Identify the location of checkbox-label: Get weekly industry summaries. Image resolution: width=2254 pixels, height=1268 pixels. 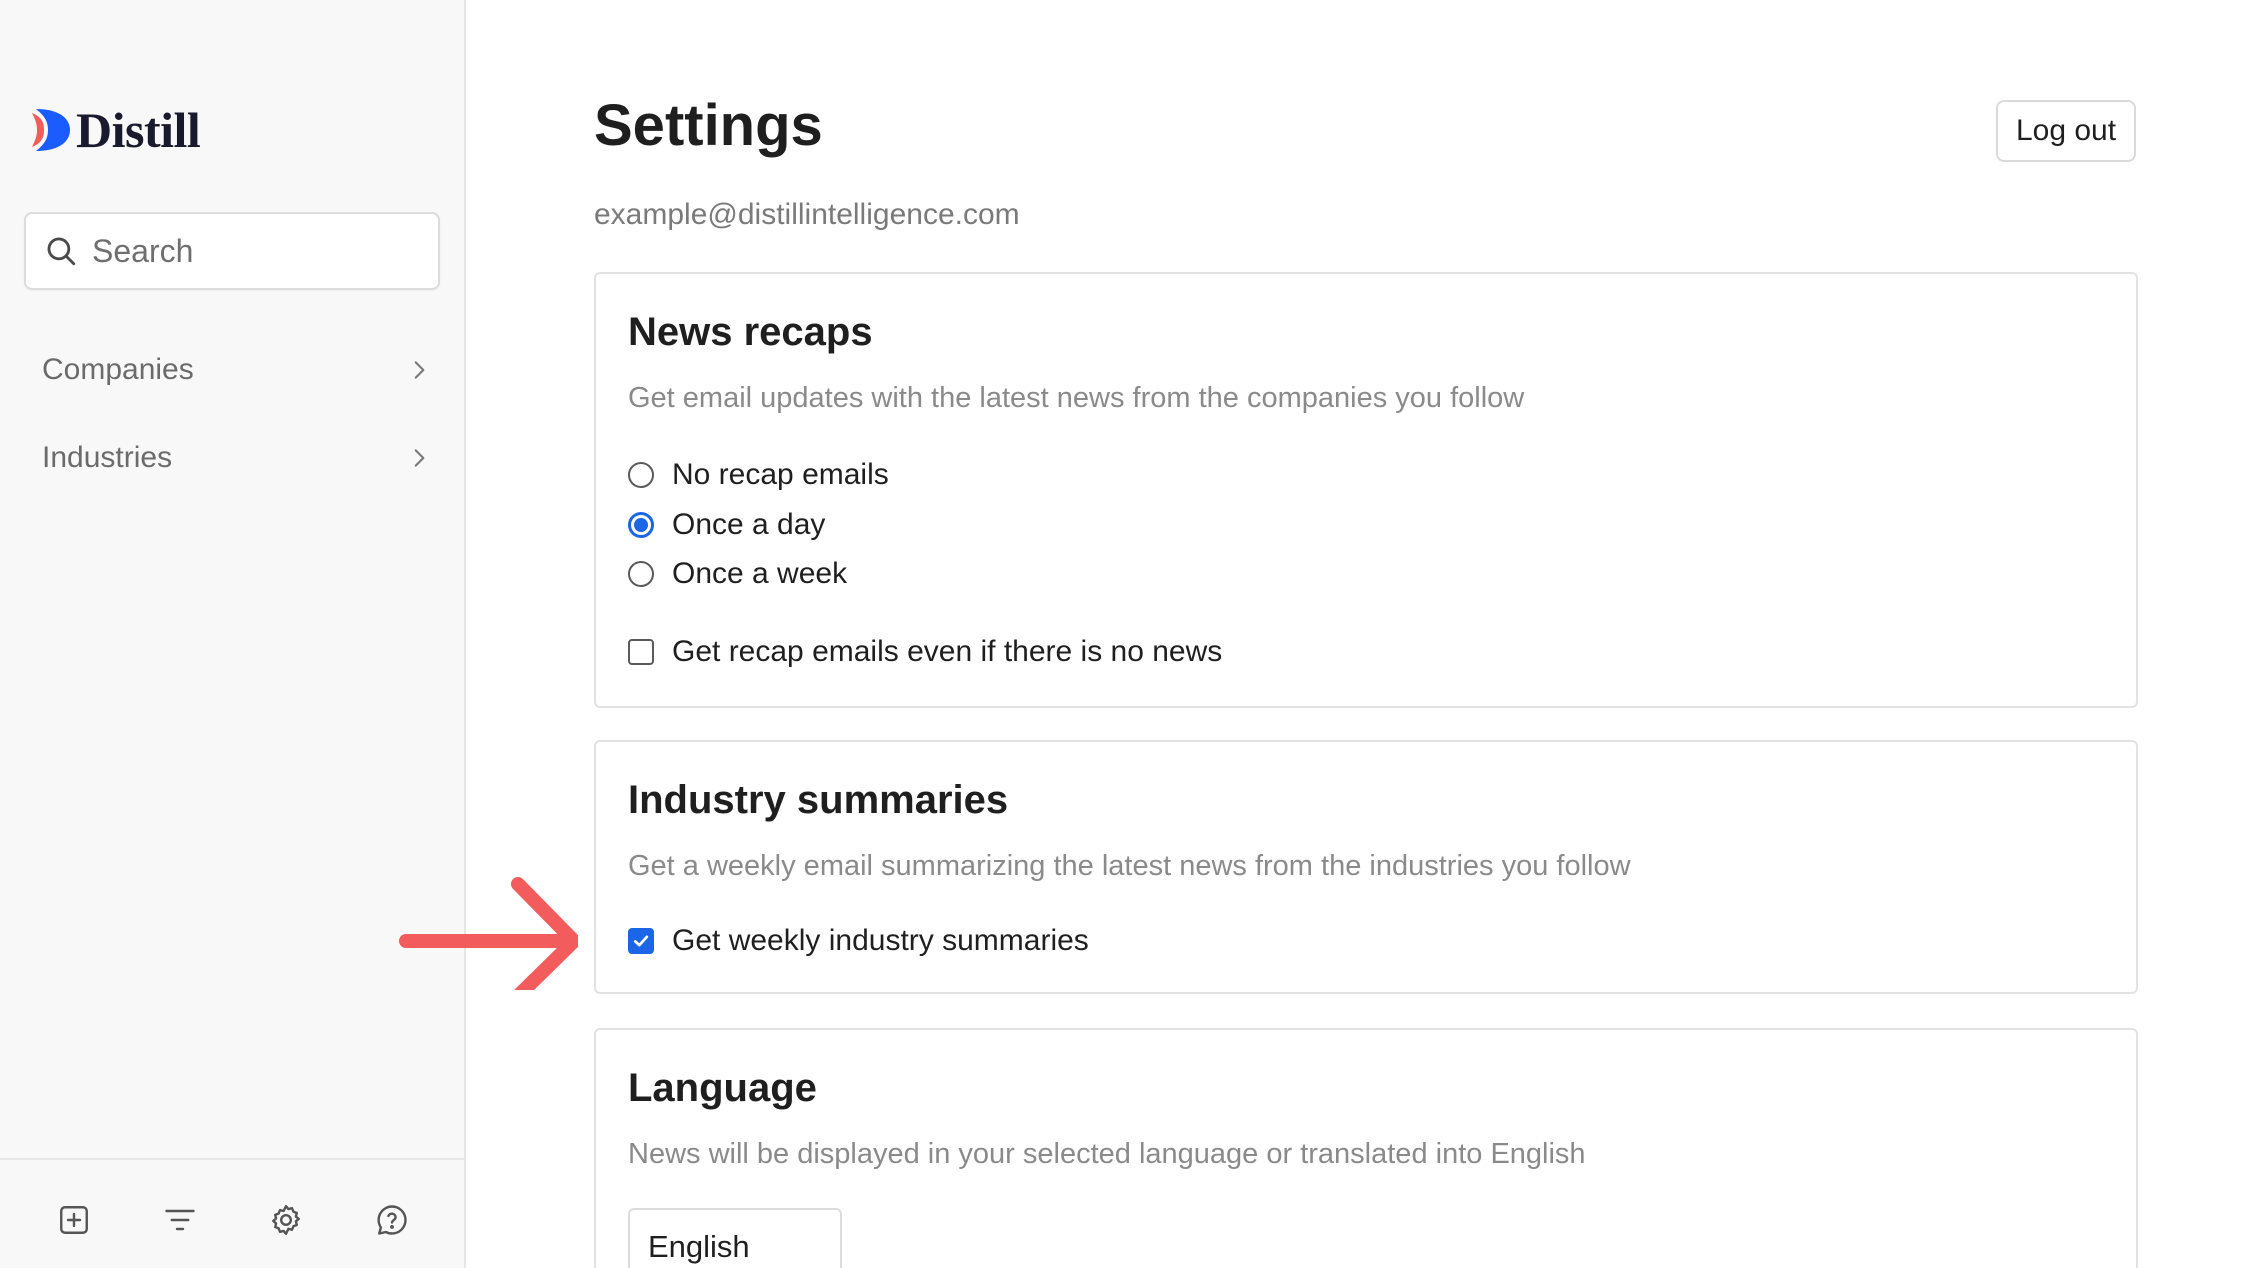
(880, 940).